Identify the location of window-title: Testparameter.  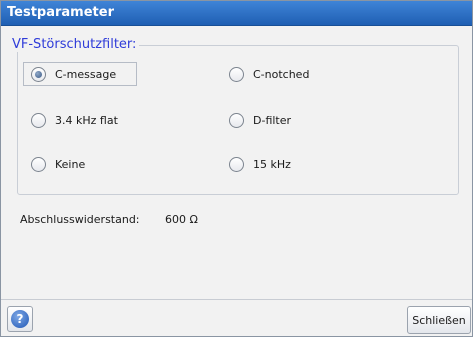
(60, 12).